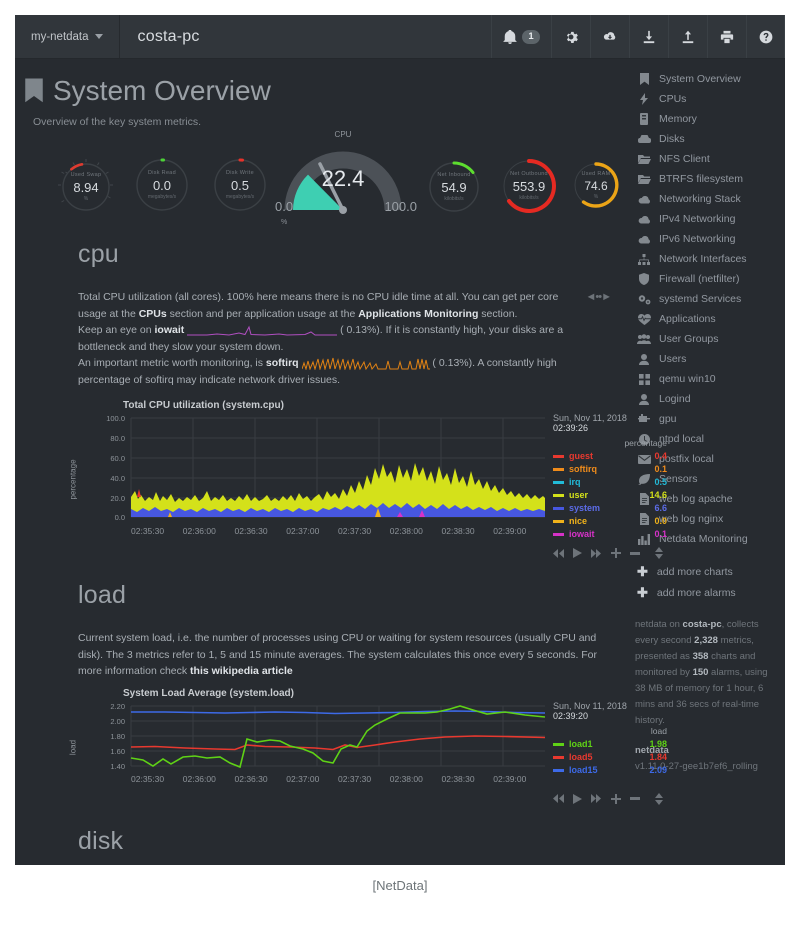  I want to click on sidebar-item-memory: Memory, so click(710, 119).